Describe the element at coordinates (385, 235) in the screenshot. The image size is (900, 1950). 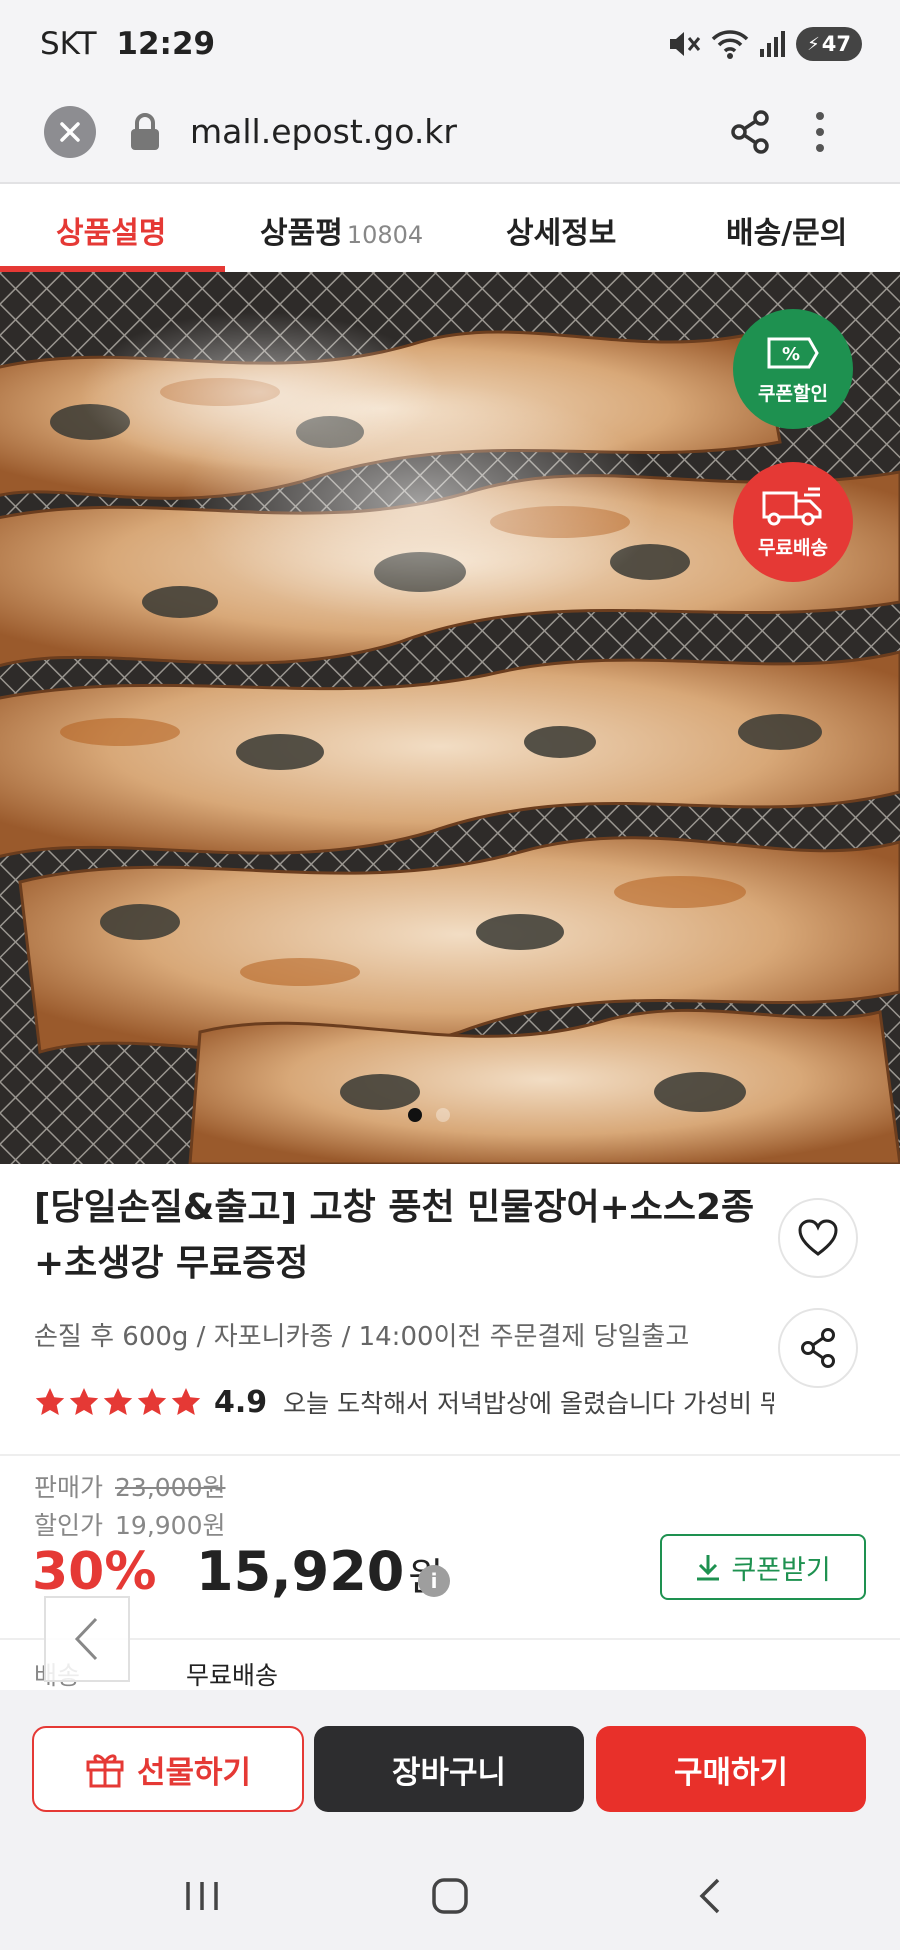
I see `review-count: 10804` at that location.